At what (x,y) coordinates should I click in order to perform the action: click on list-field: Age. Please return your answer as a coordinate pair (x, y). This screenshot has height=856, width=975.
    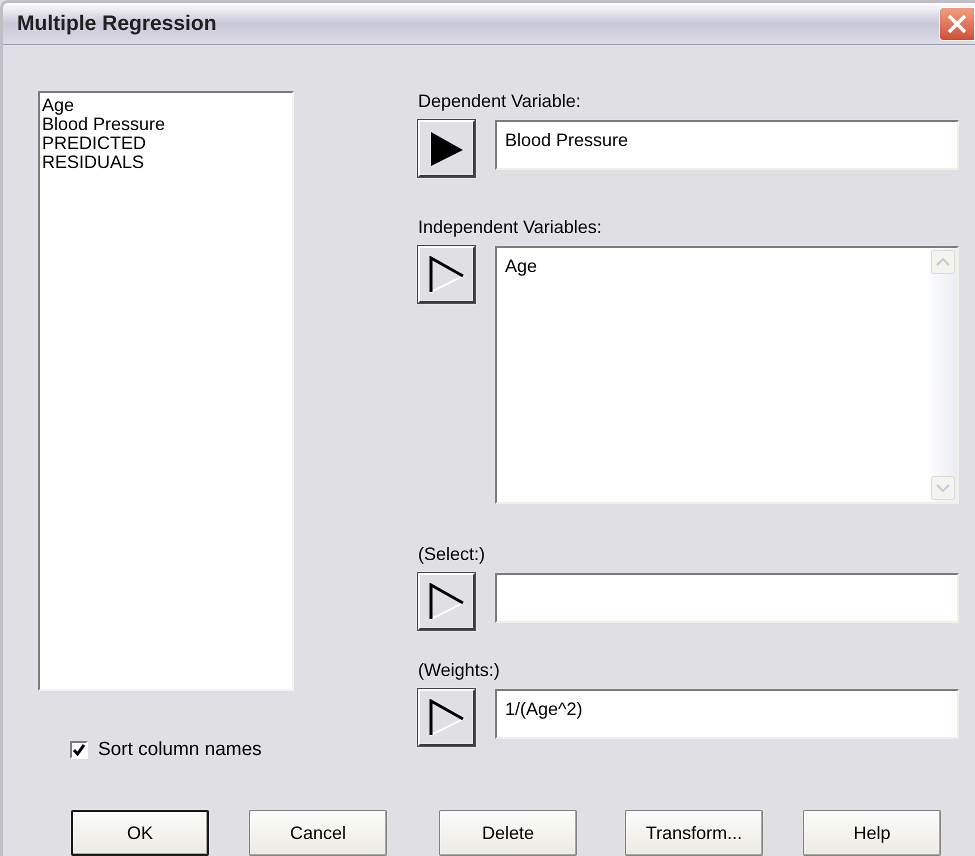
    Looking at the image, I should click on (727, 375).